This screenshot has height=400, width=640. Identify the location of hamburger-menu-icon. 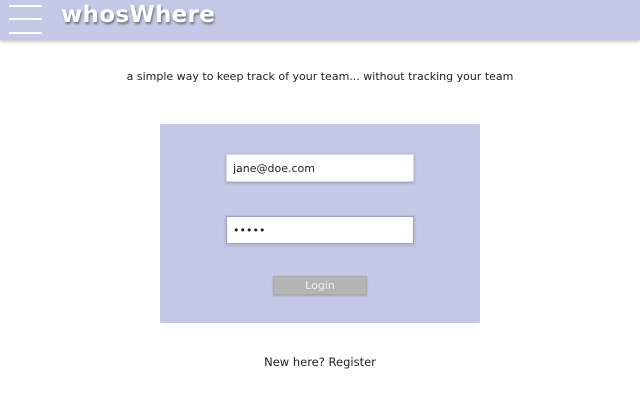
(25, 19).